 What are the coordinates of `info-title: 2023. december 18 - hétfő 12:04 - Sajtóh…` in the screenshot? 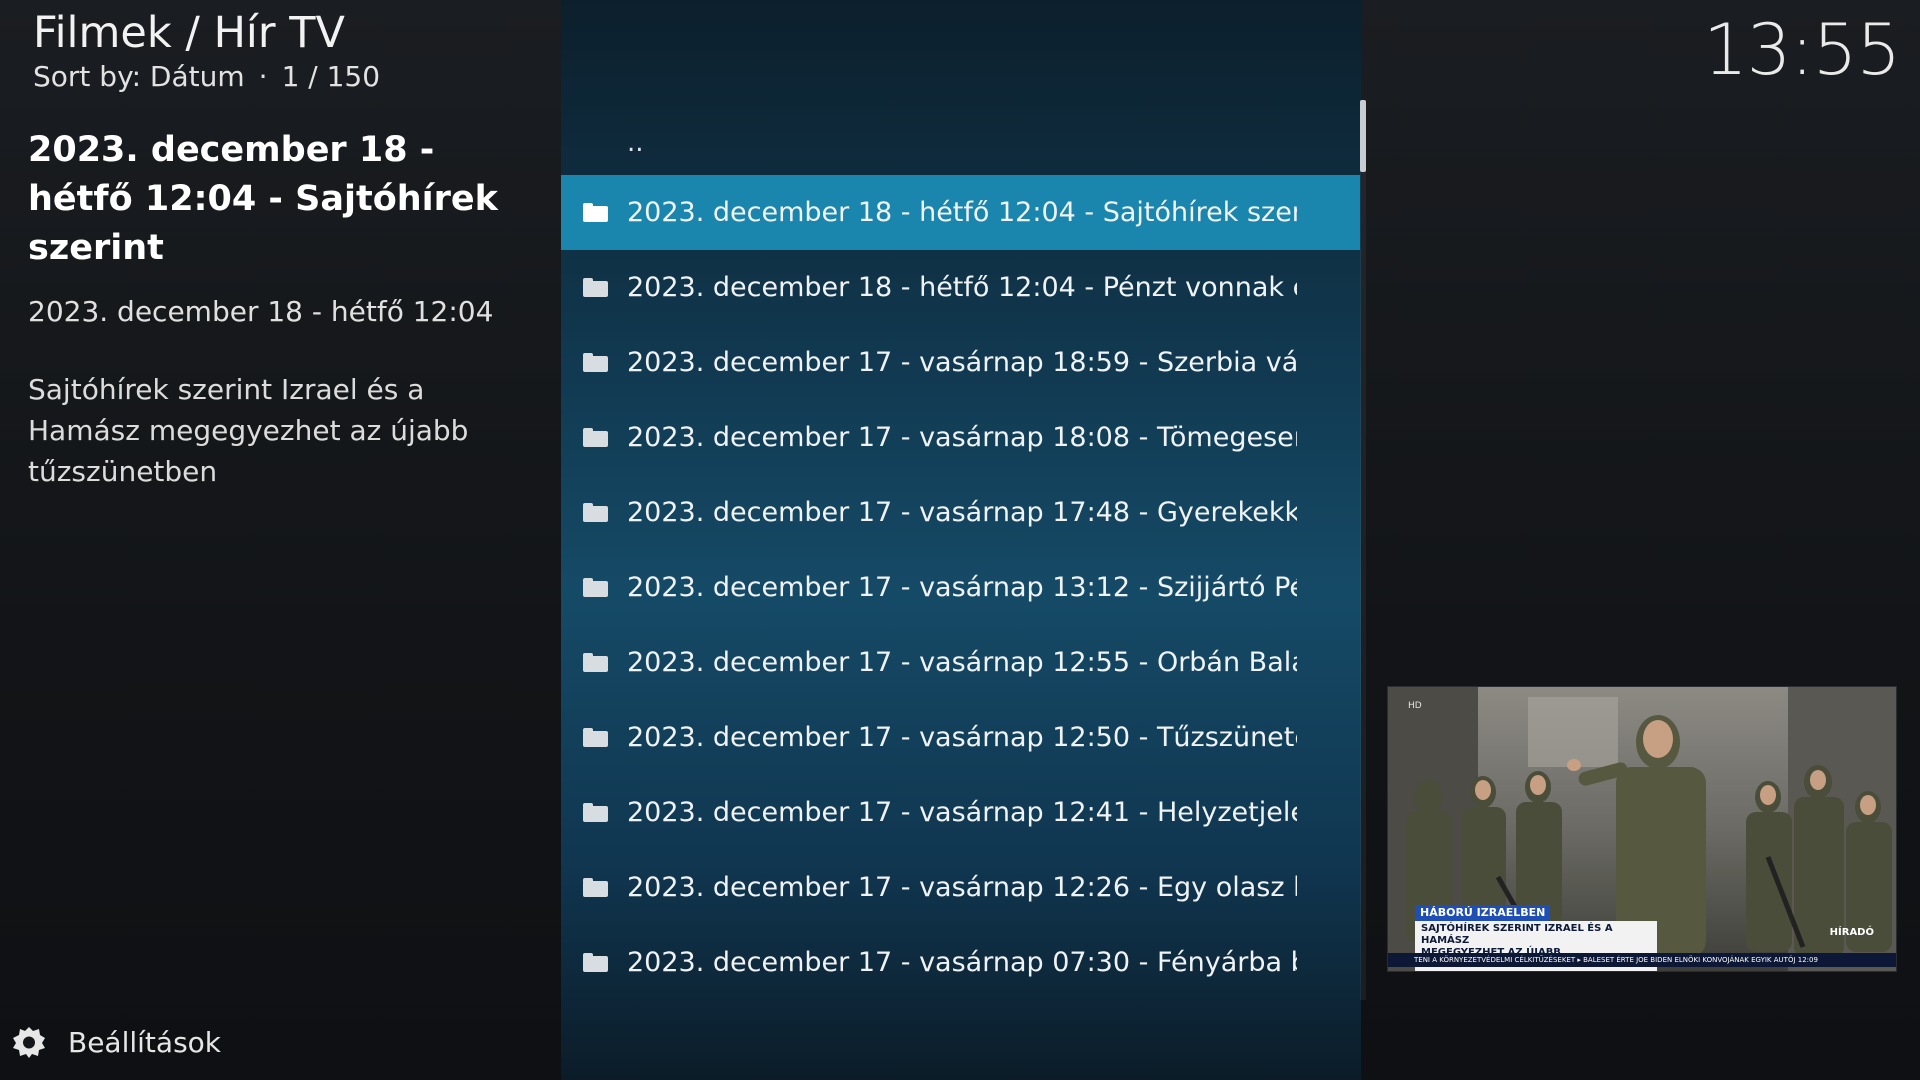 It's located at (263, 199).